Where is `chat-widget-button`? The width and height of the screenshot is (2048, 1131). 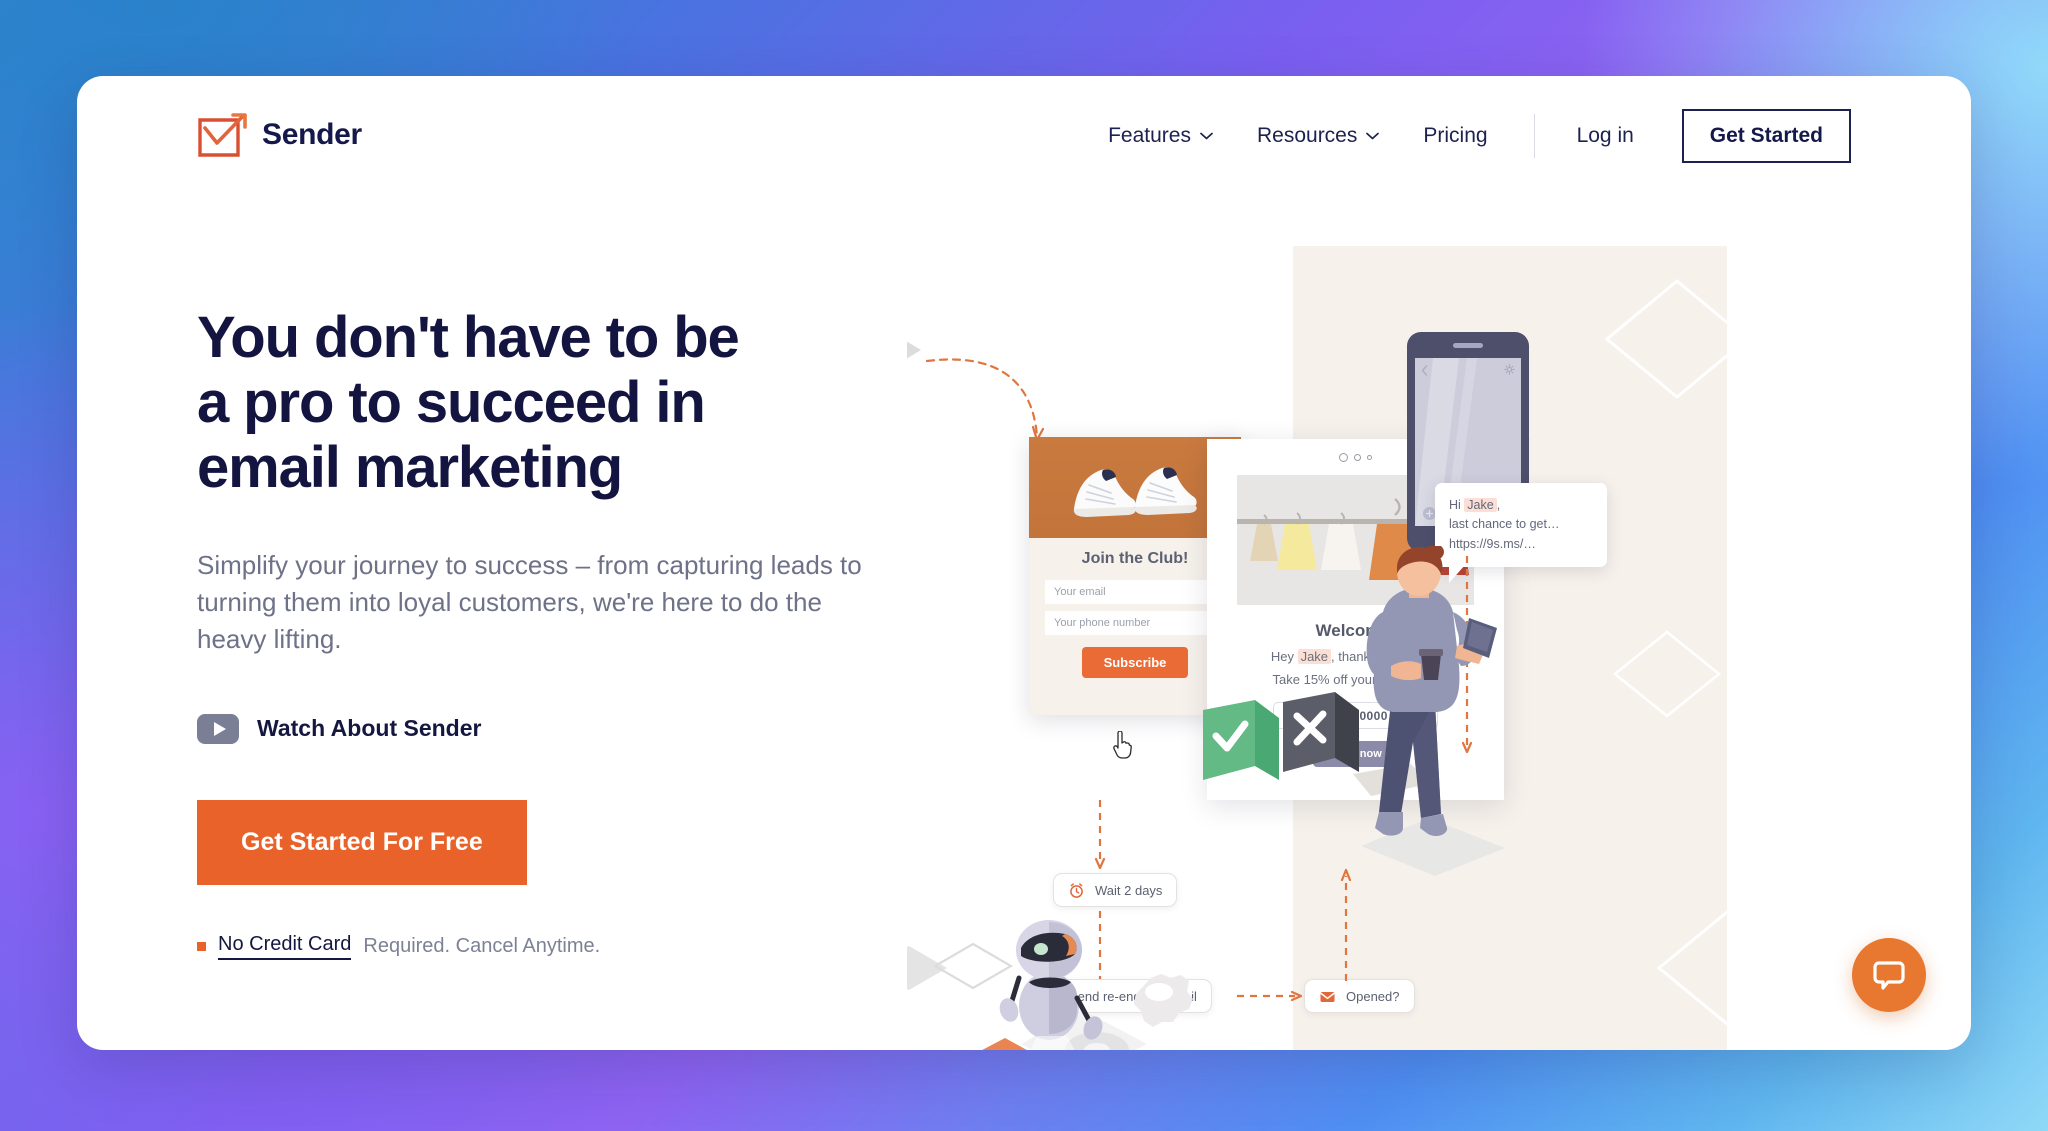
chat-widget-button is located at coordinates (1889, 975).